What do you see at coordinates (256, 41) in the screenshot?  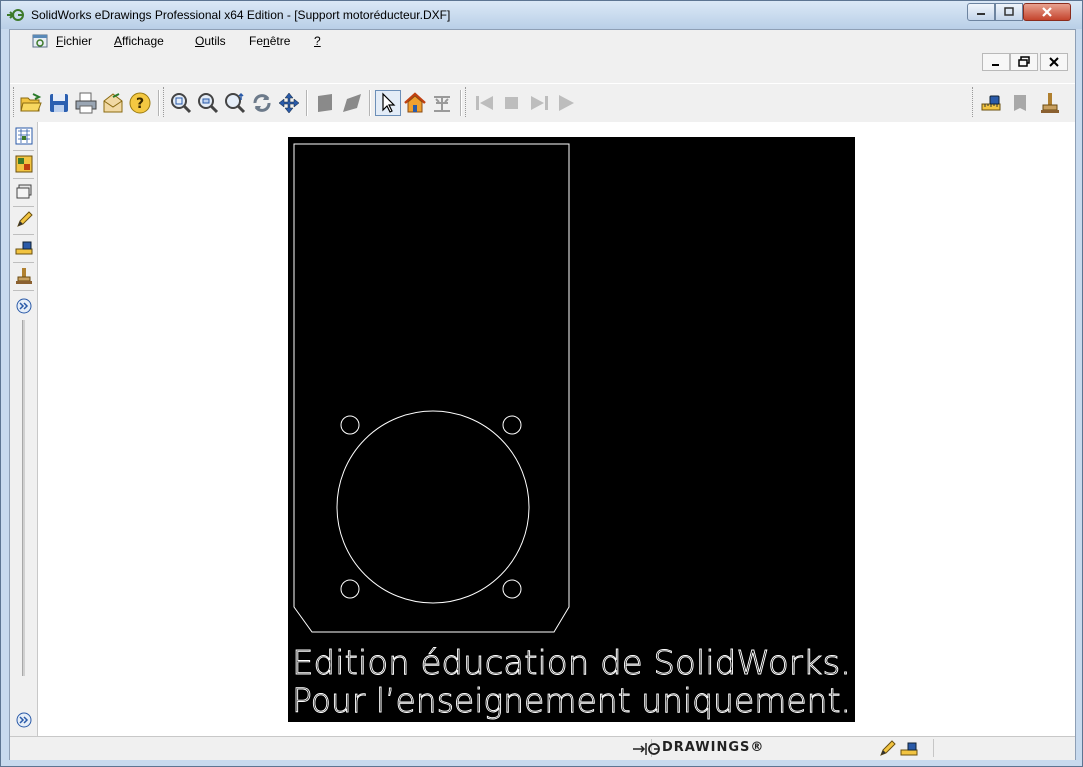 I see `menu-fenetre-label-a: Fe` at bounding box center [256, 41].